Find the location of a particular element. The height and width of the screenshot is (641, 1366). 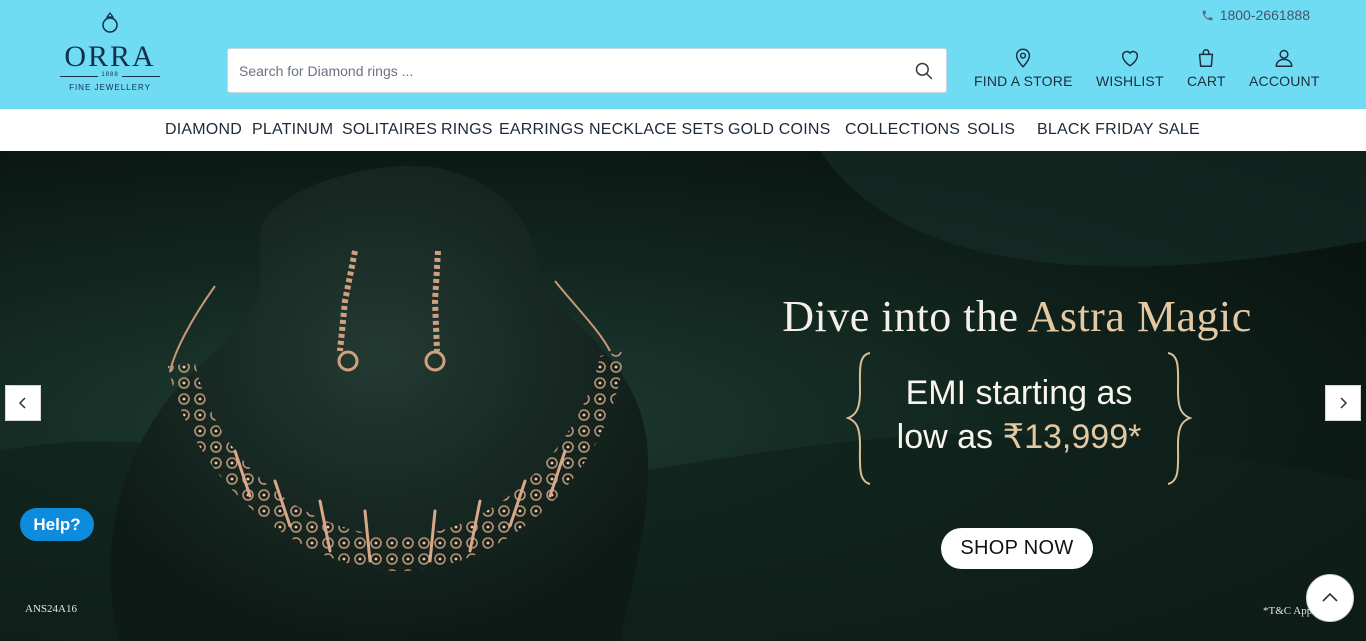

carousel-next-button is located at coordinates (1343, 403).